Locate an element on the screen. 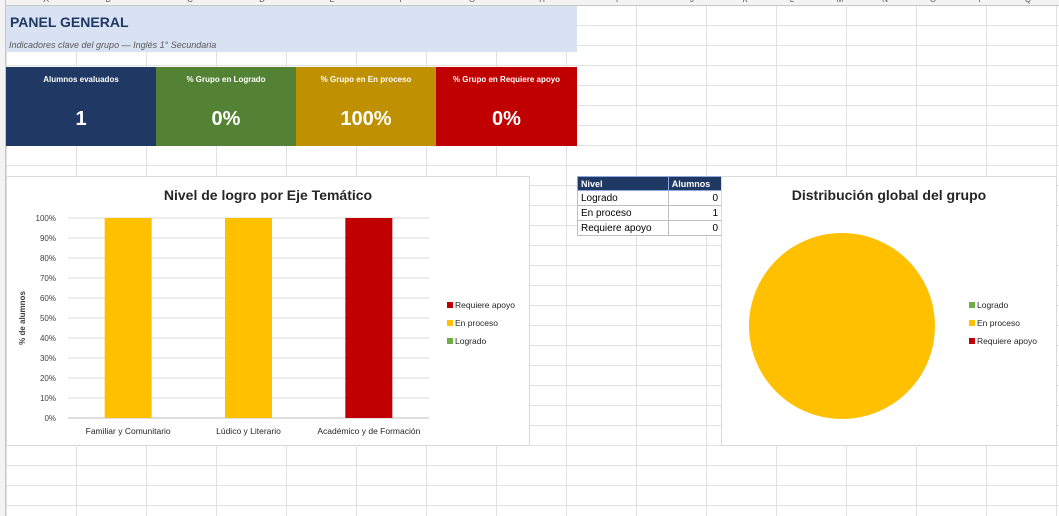 The image size is (1059, 516). y-tick-label: 100% is located at coordinates (46, 218).